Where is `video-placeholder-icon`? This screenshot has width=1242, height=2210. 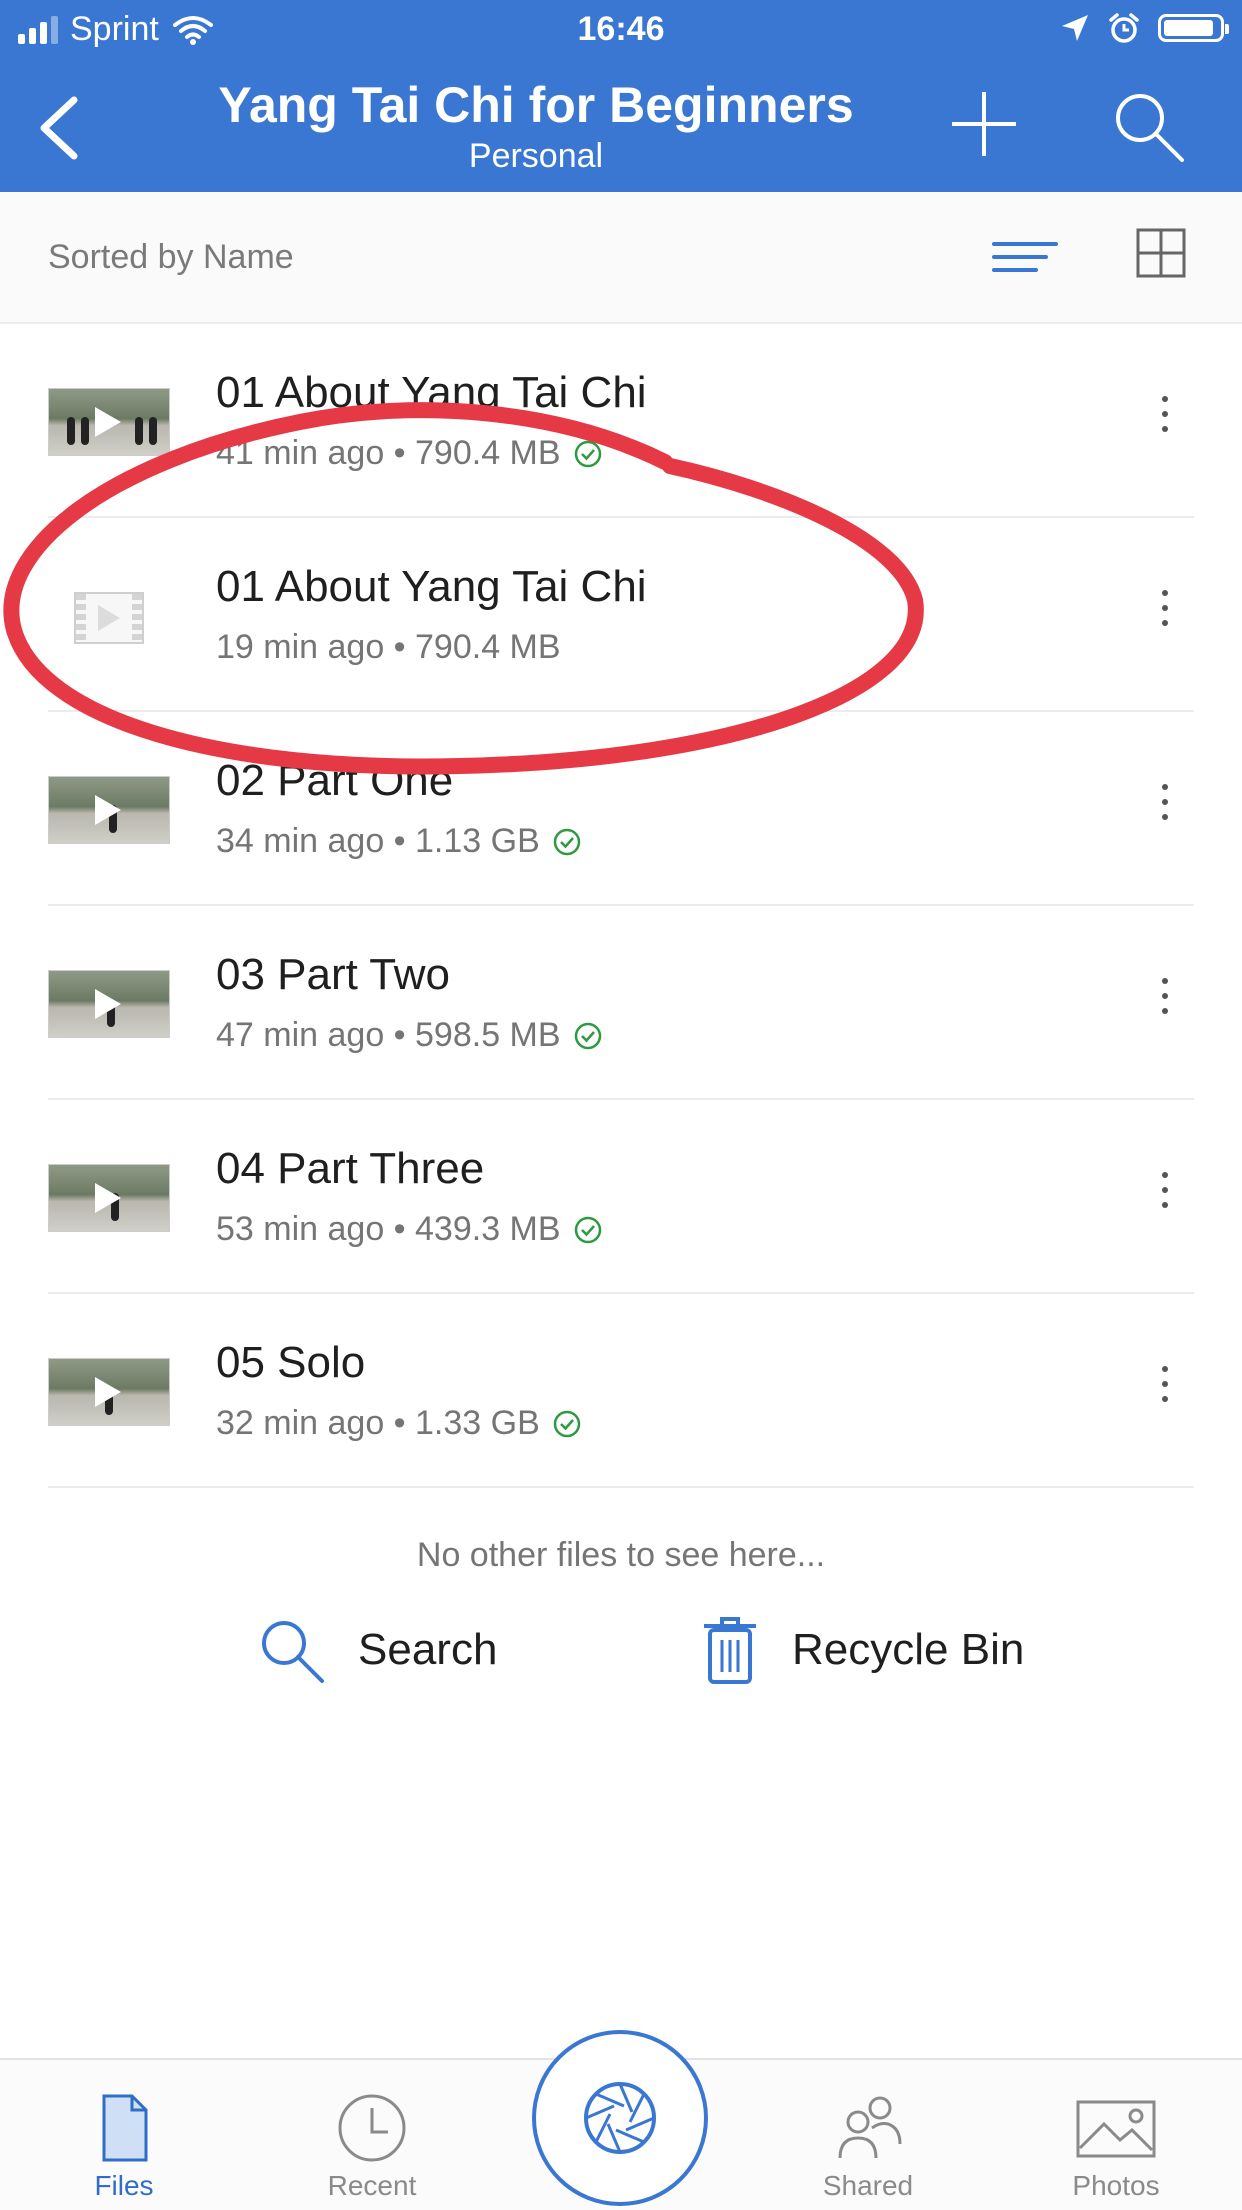
video-placeholder-icon is located at coordinates (109, 618).